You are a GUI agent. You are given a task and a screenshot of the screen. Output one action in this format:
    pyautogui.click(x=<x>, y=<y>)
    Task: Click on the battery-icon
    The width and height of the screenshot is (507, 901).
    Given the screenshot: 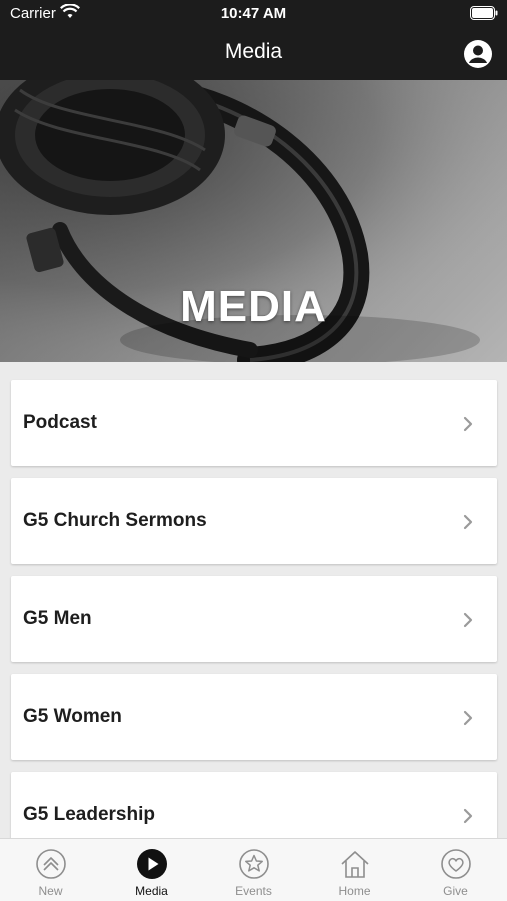 What is the action you would take?
    pyautogui.click(x=484, y=13)
    